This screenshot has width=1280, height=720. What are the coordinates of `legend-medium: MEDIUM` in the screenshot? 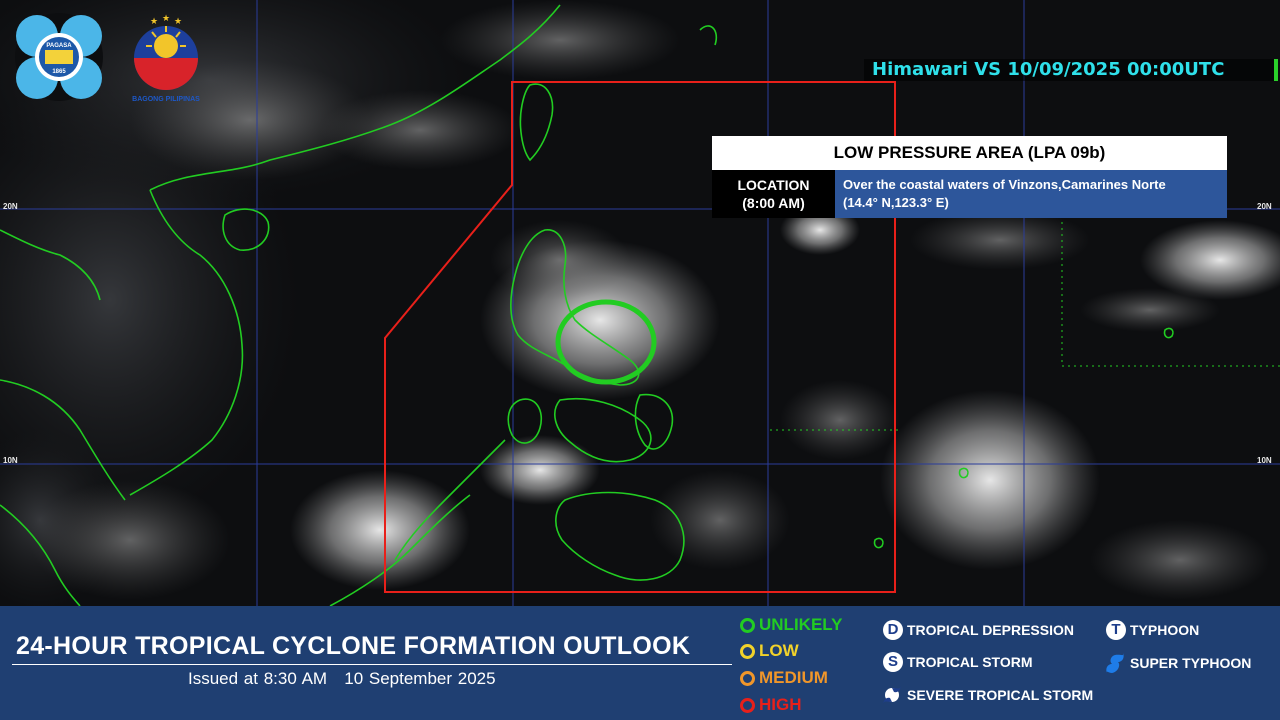 It's located at (784, 678).